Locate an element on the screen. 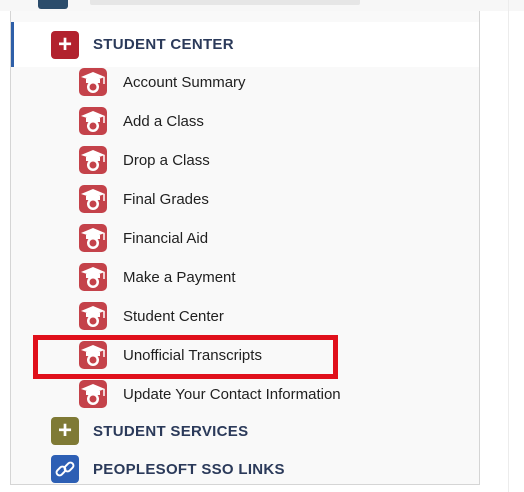 This screenshot has height=492, width=524. menu-item-label: Drop a Class is located at coordinates (166, 160).